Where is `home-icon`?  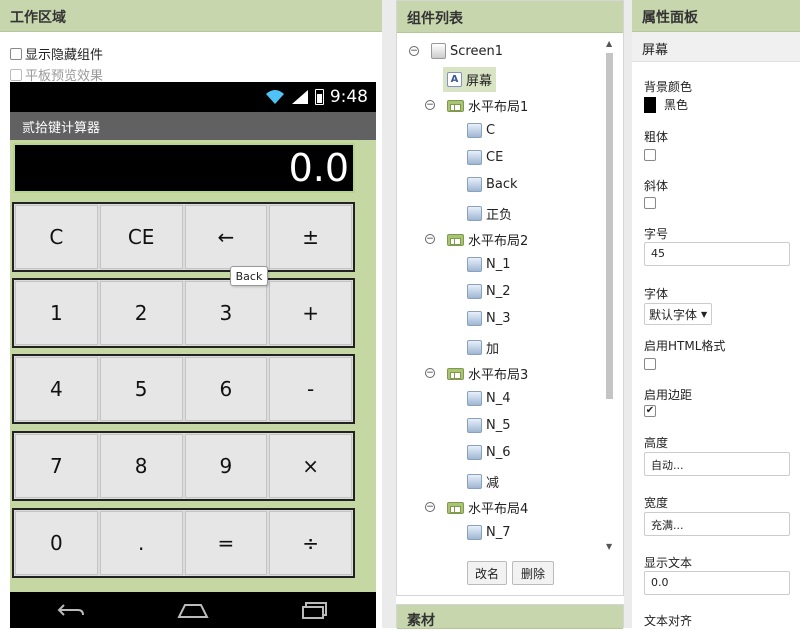 home-icon is located at coordinates (193, 610).